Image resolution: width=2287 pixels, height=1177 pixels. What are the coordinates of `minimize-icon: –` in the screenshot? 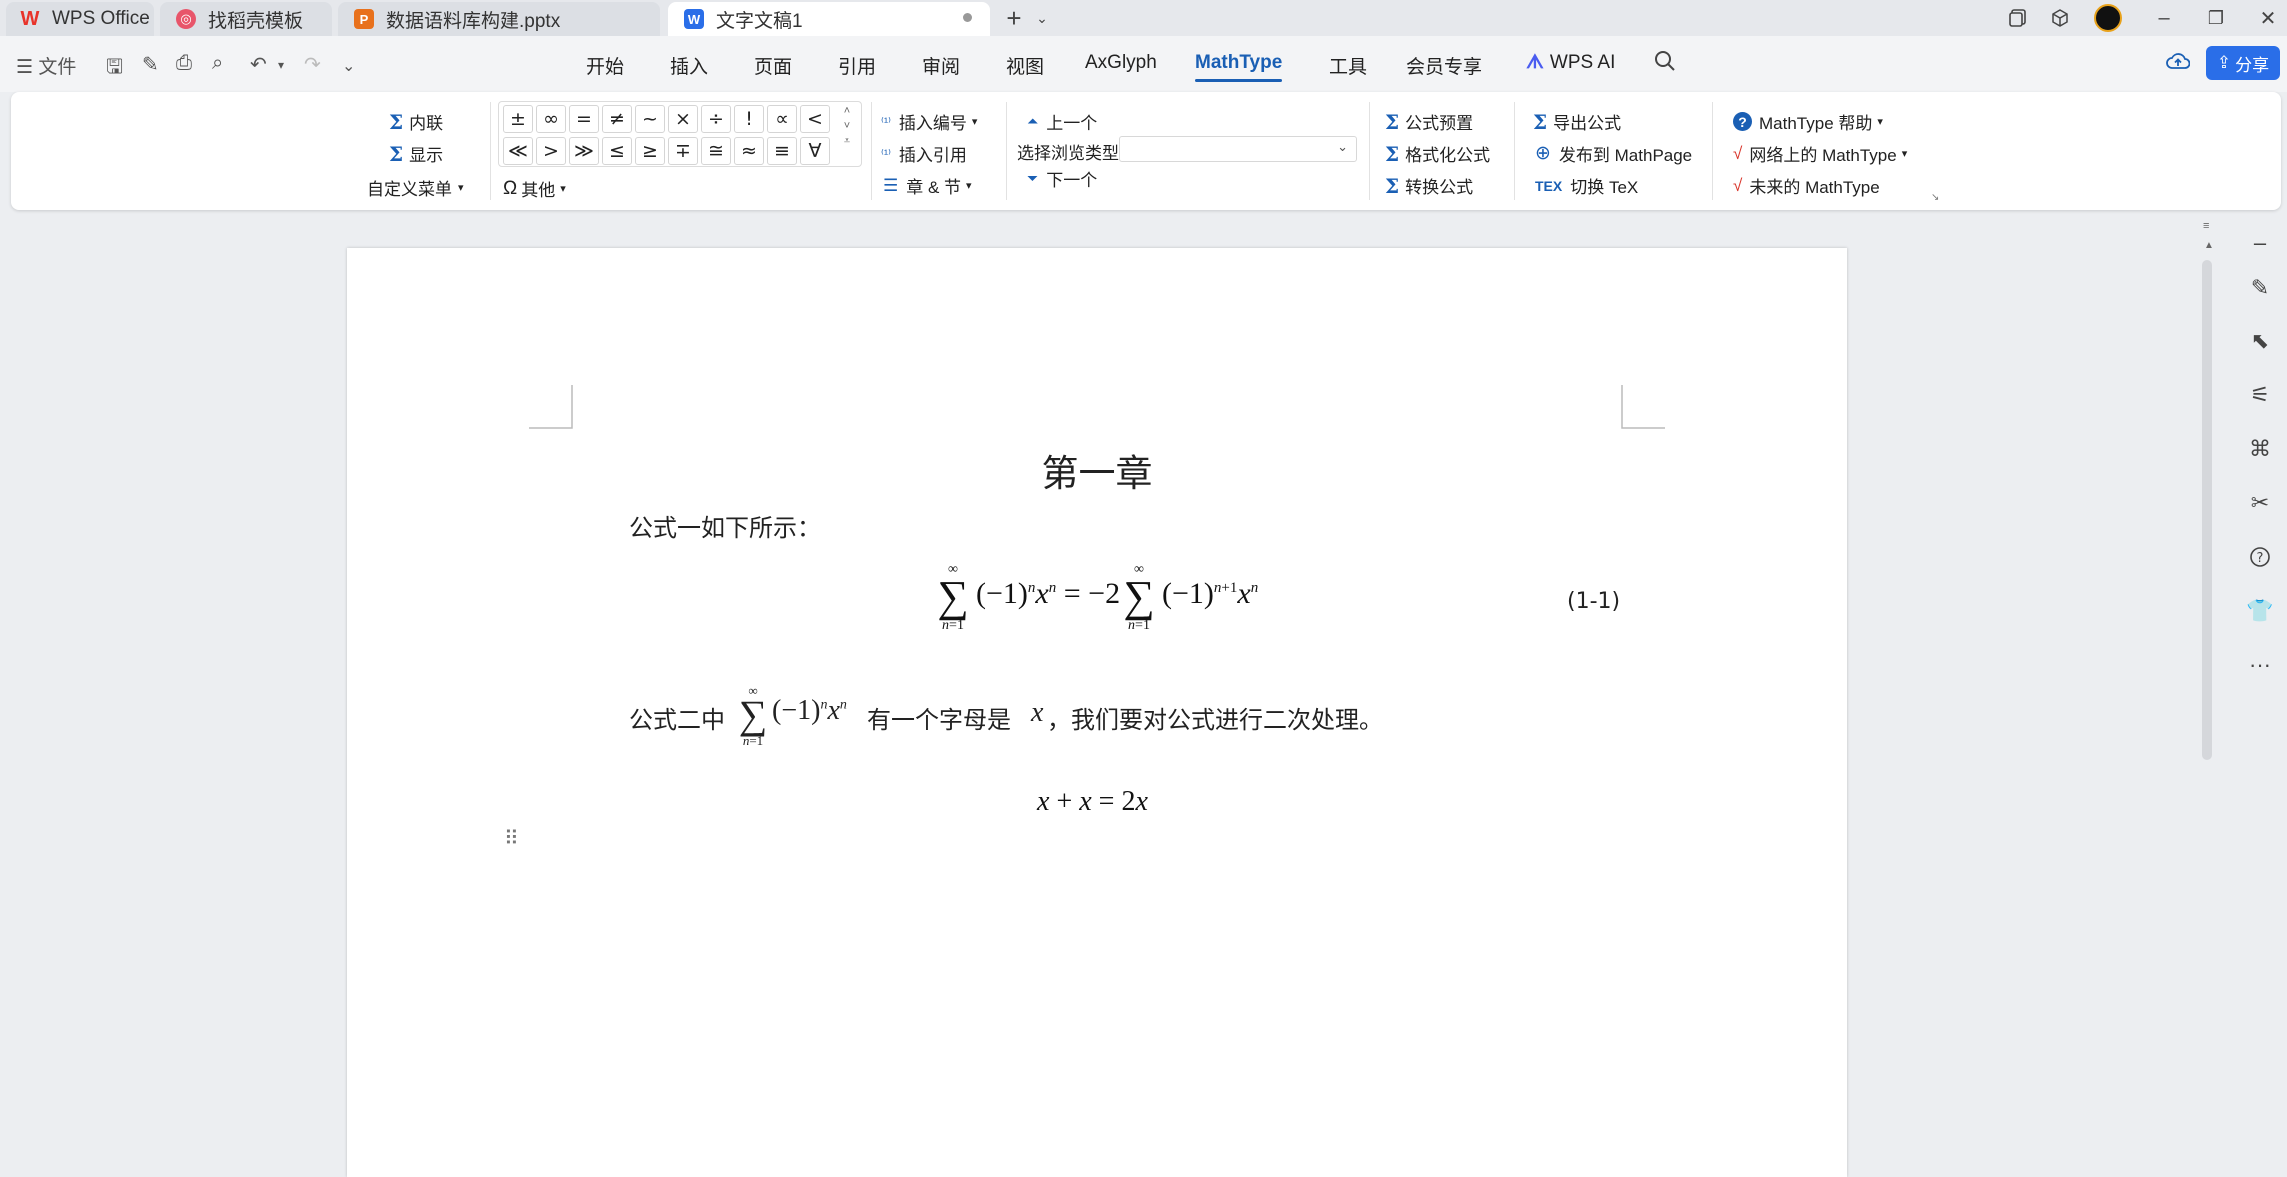 It's located at (2164, 18).